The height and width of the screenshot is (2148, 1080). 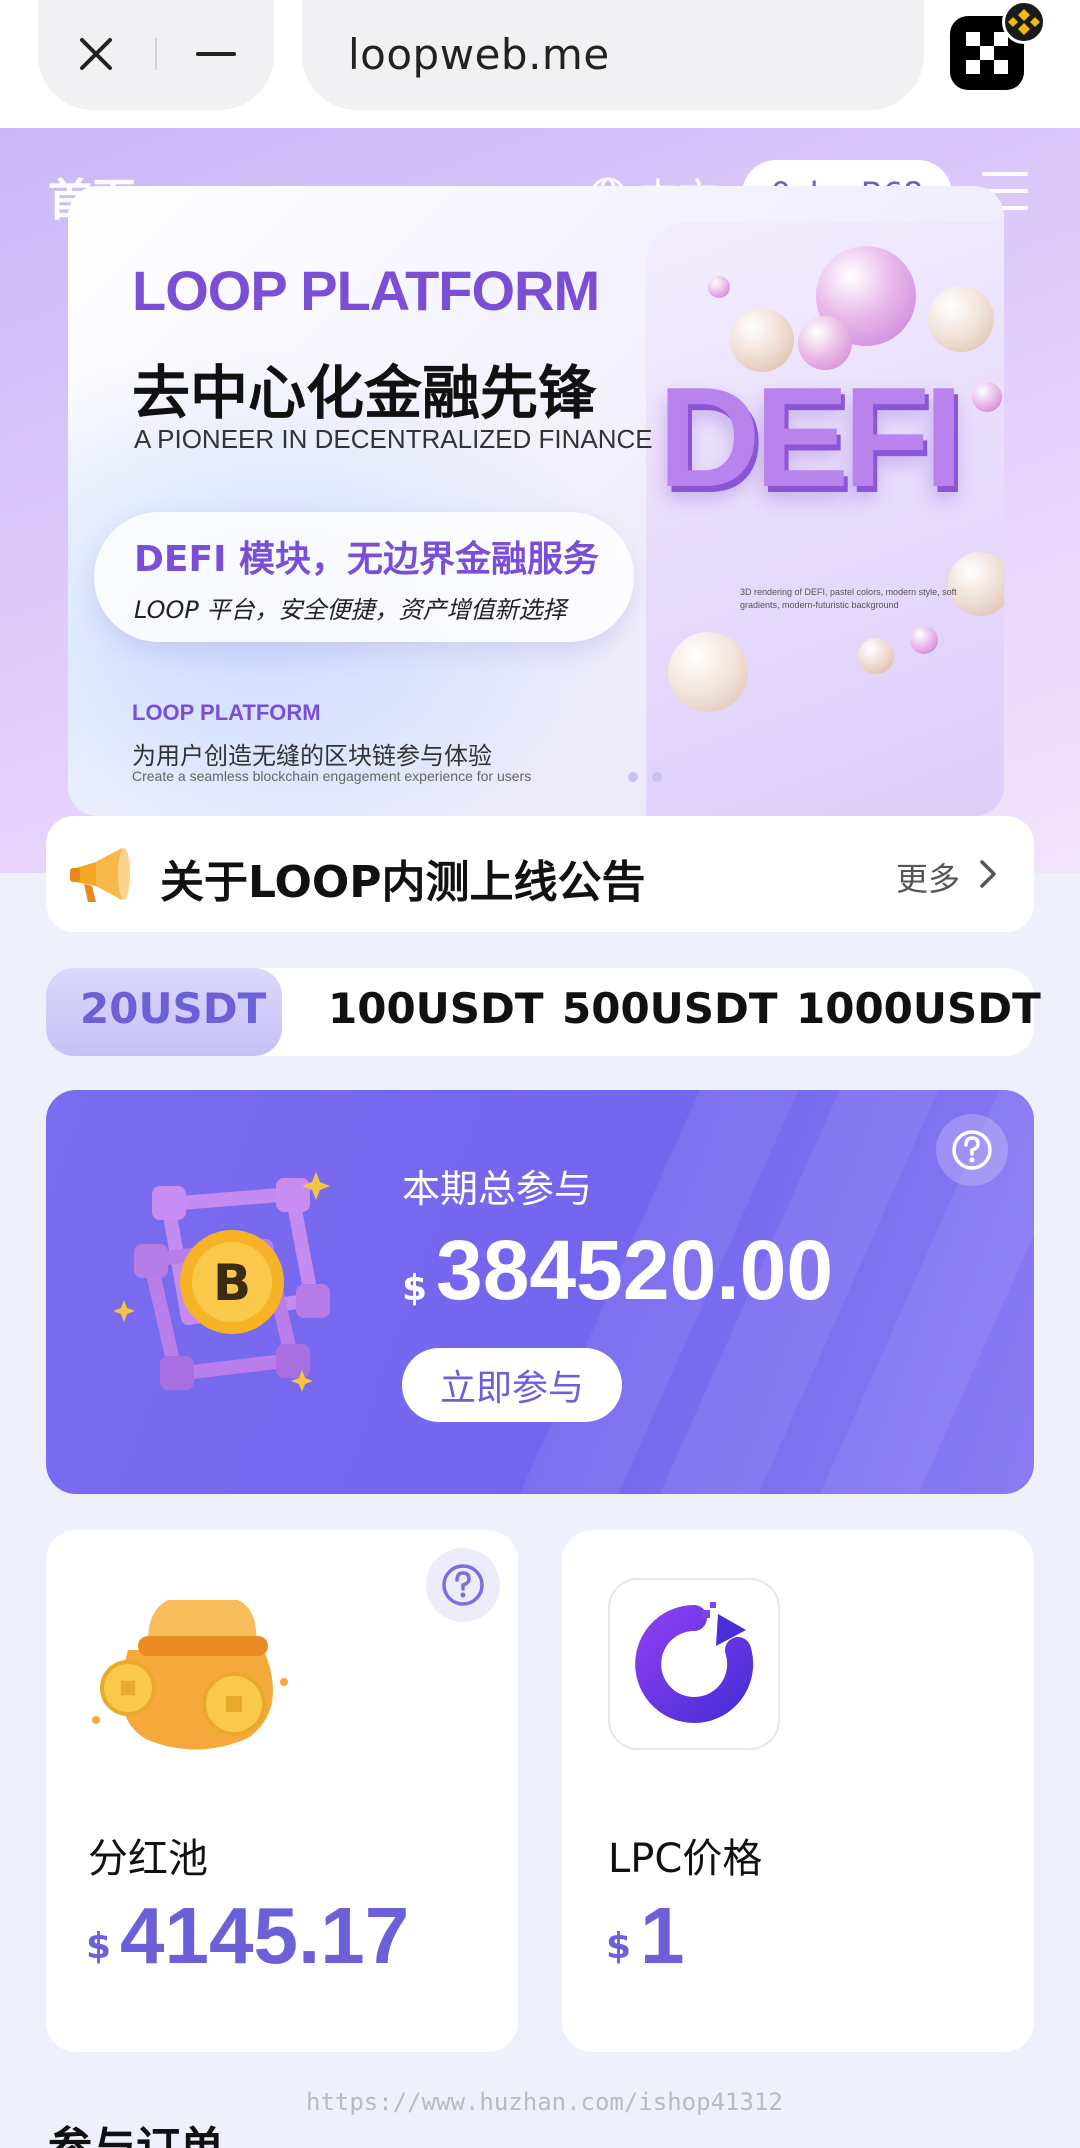 I want to click on megaphone-icon, so click(x=100, y=875).